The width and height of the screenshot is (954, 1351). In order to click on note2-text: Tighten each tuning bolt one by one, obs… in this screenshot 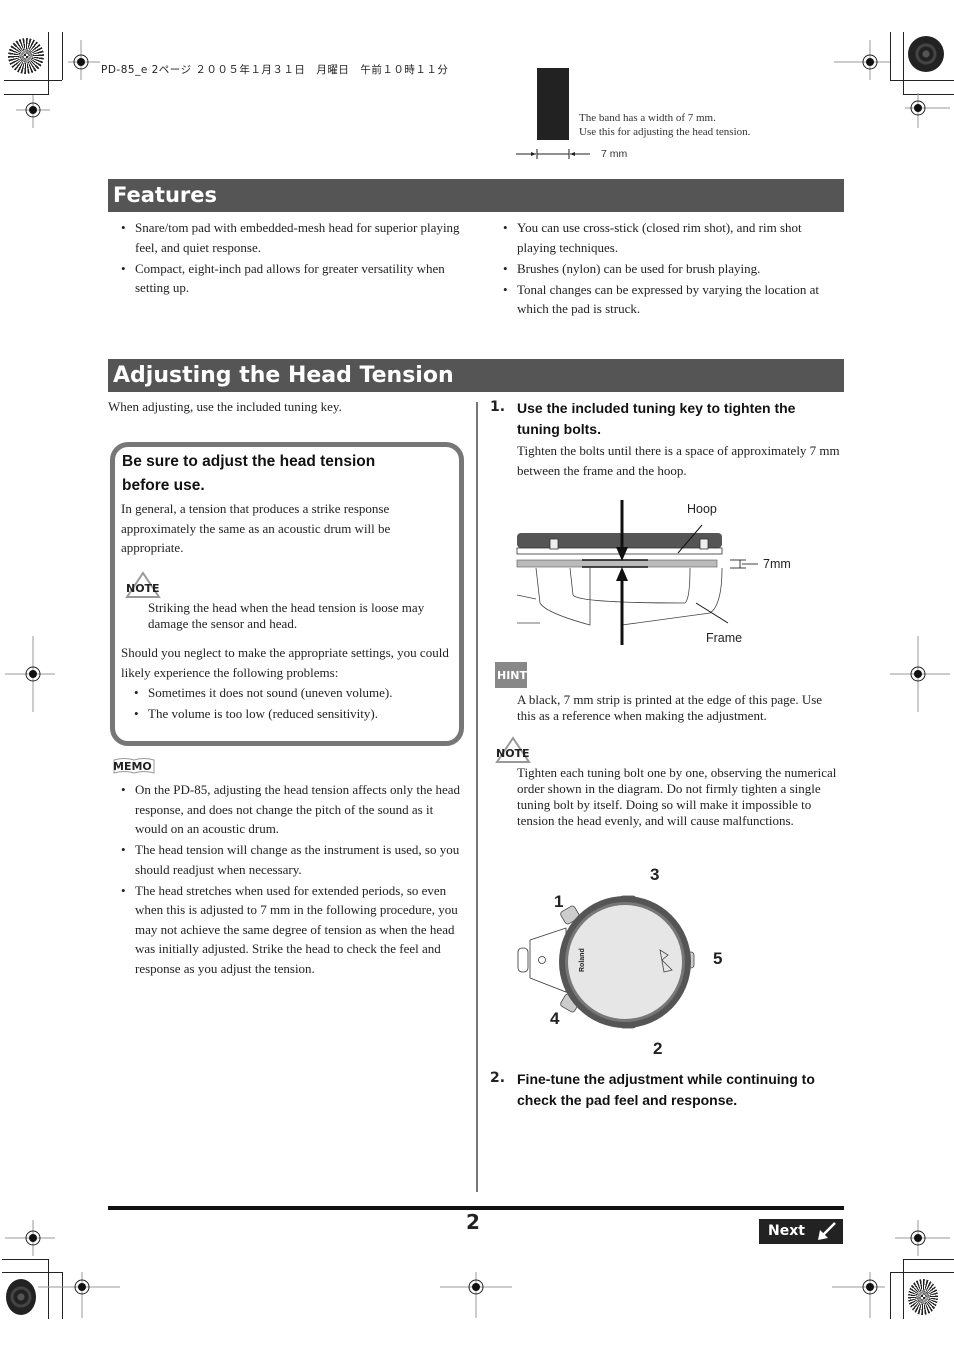, I will do `click(677, 796)`.